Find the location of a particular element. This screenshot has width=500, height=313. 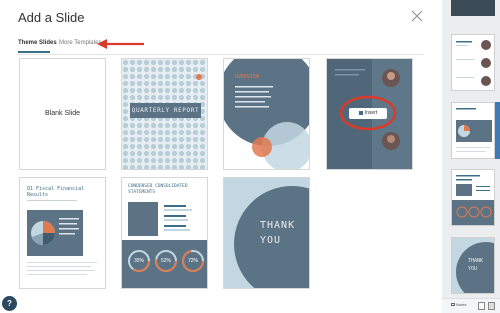

tab-divider is located at coordinates (221, 54).